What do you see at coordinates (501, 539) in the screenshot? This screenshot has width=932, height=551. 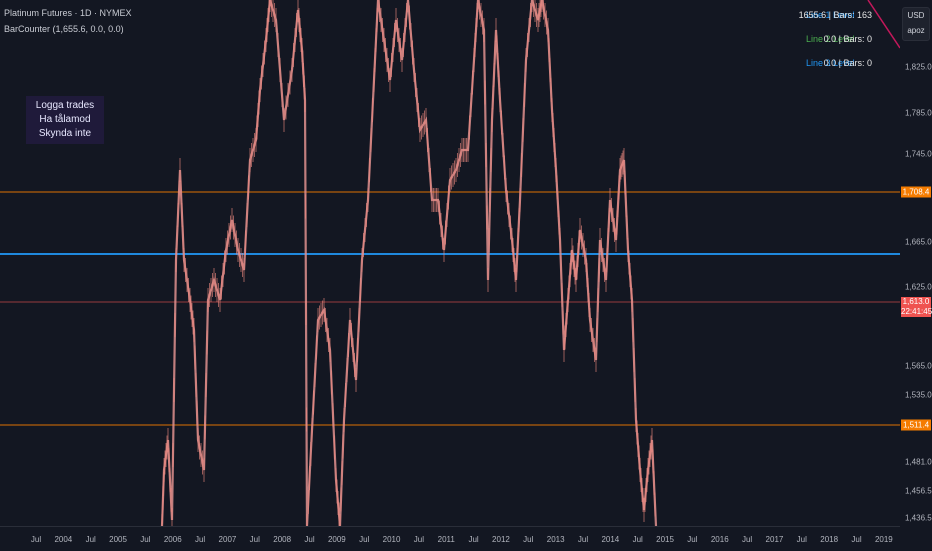 I see `time-tick: 2012` at bounding box center [501, 539].